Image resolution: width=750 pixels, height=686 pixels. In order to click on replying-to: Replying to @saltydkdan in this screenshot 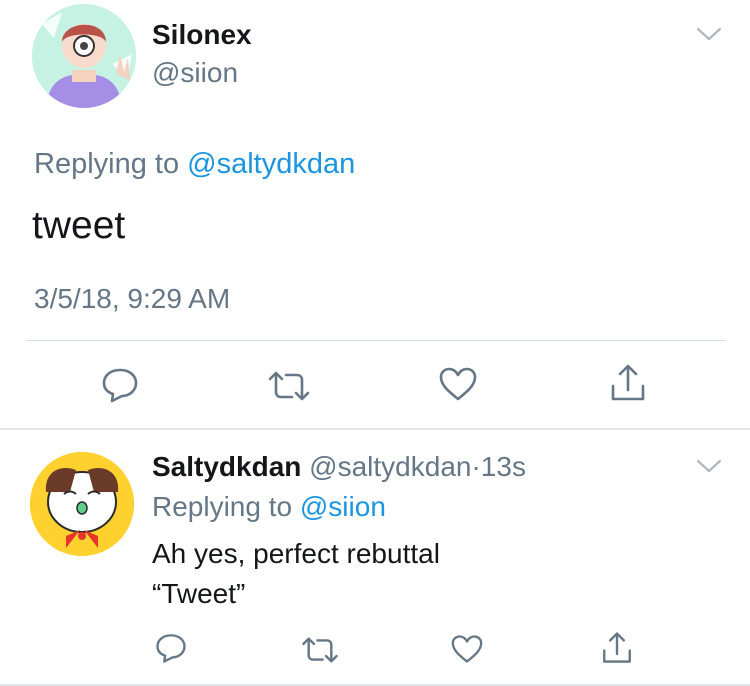, I will do `click(194, 164)`.